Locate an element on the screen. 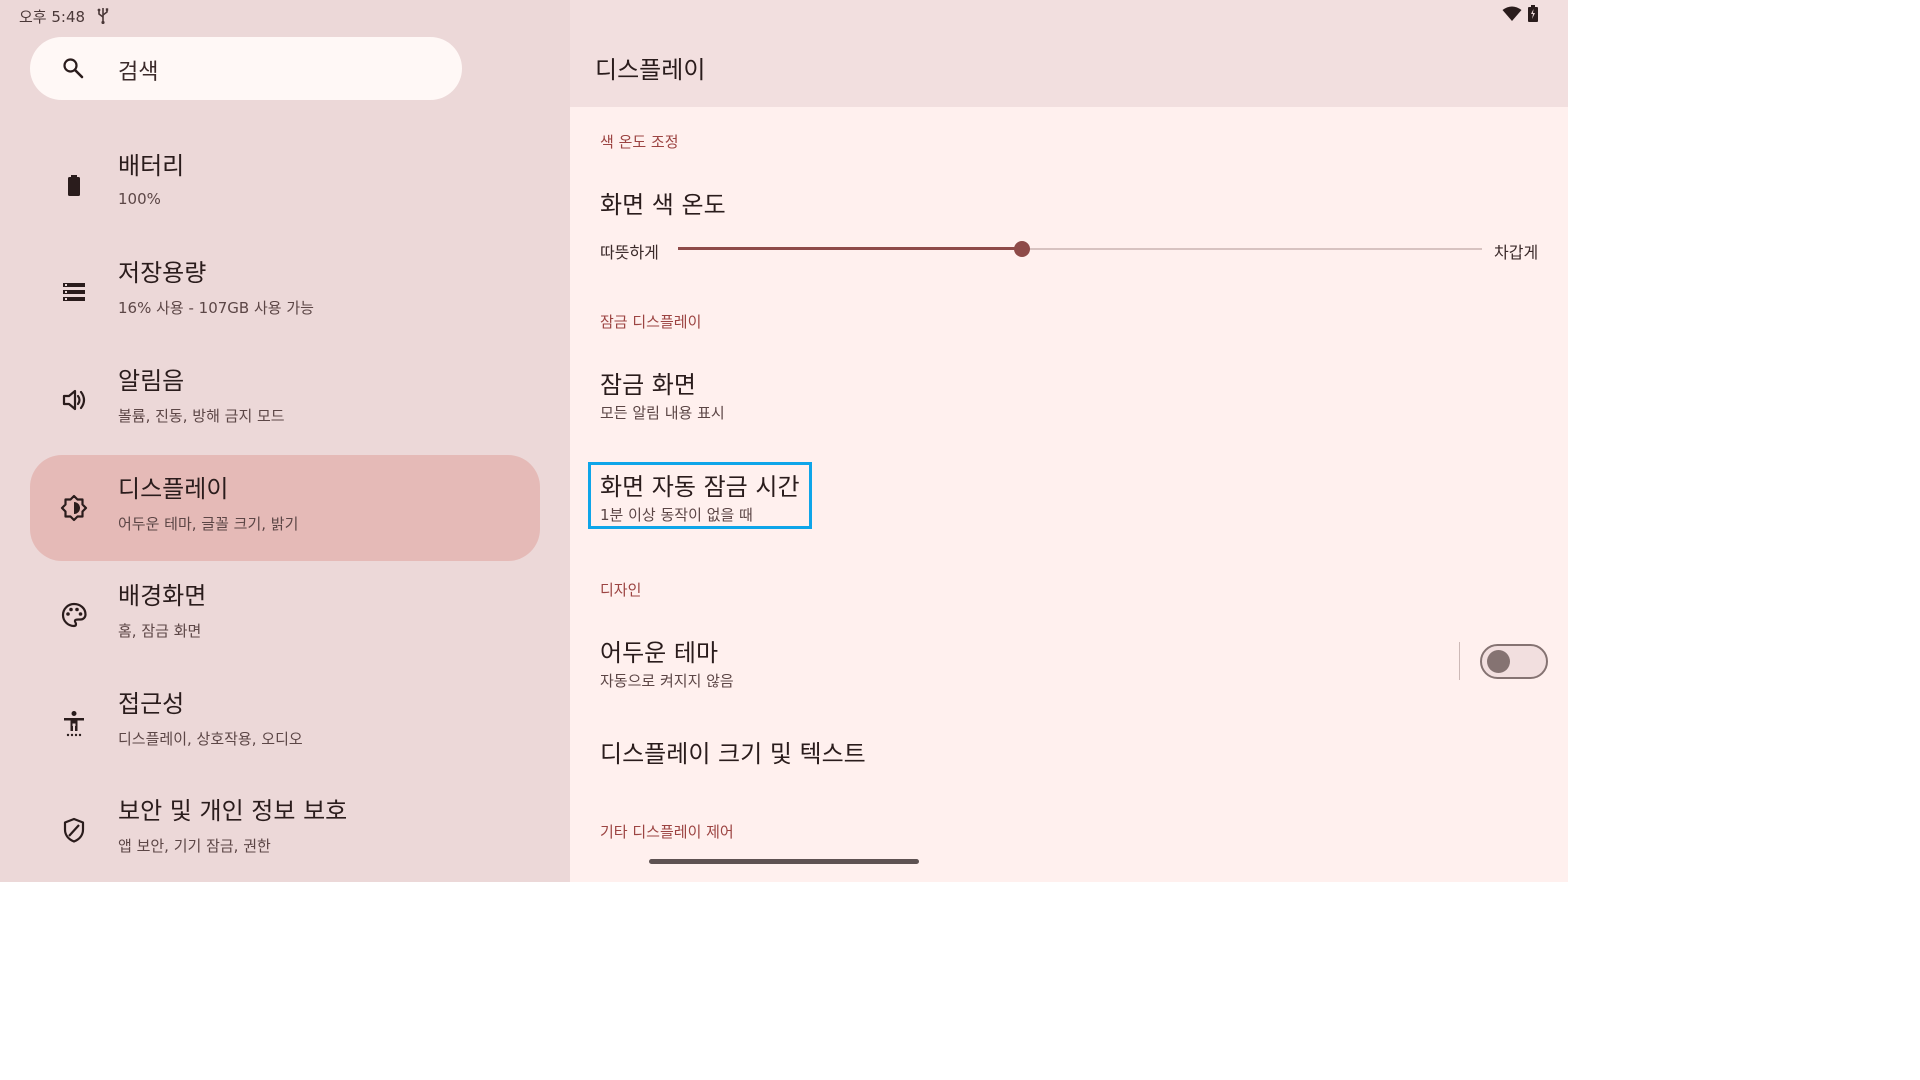  sidebar-item-title: 알림음 is located at coordinates (151, 381).